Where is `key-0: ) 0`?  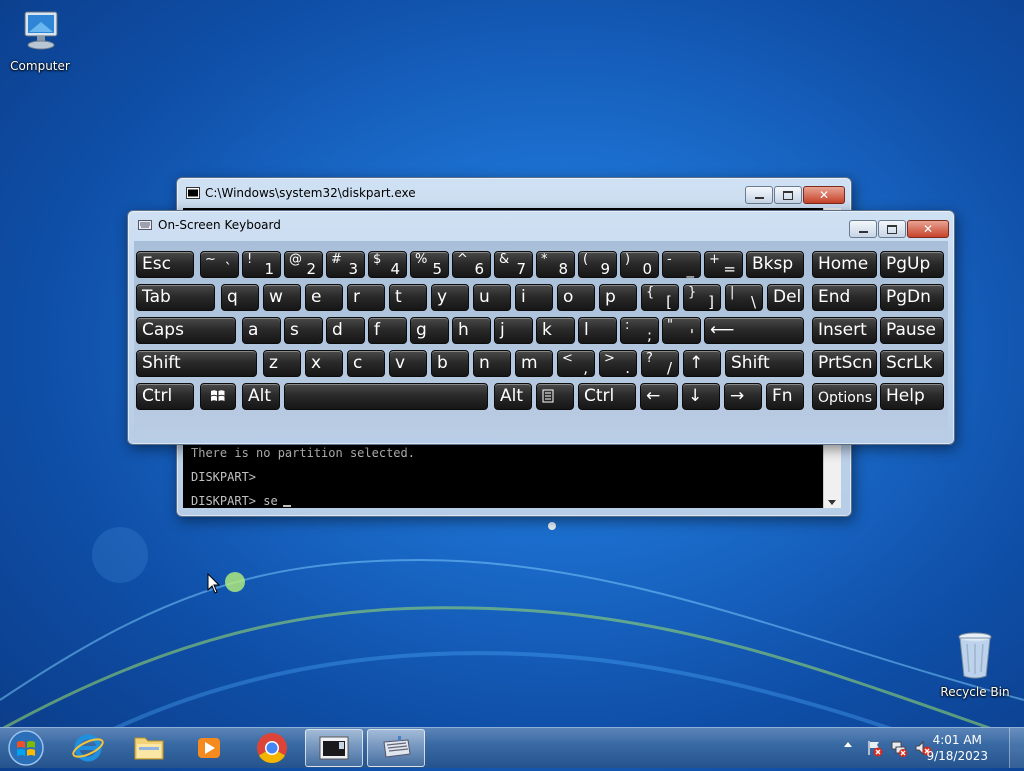 key-0: ) 0 is located at coordinates (639, 264).